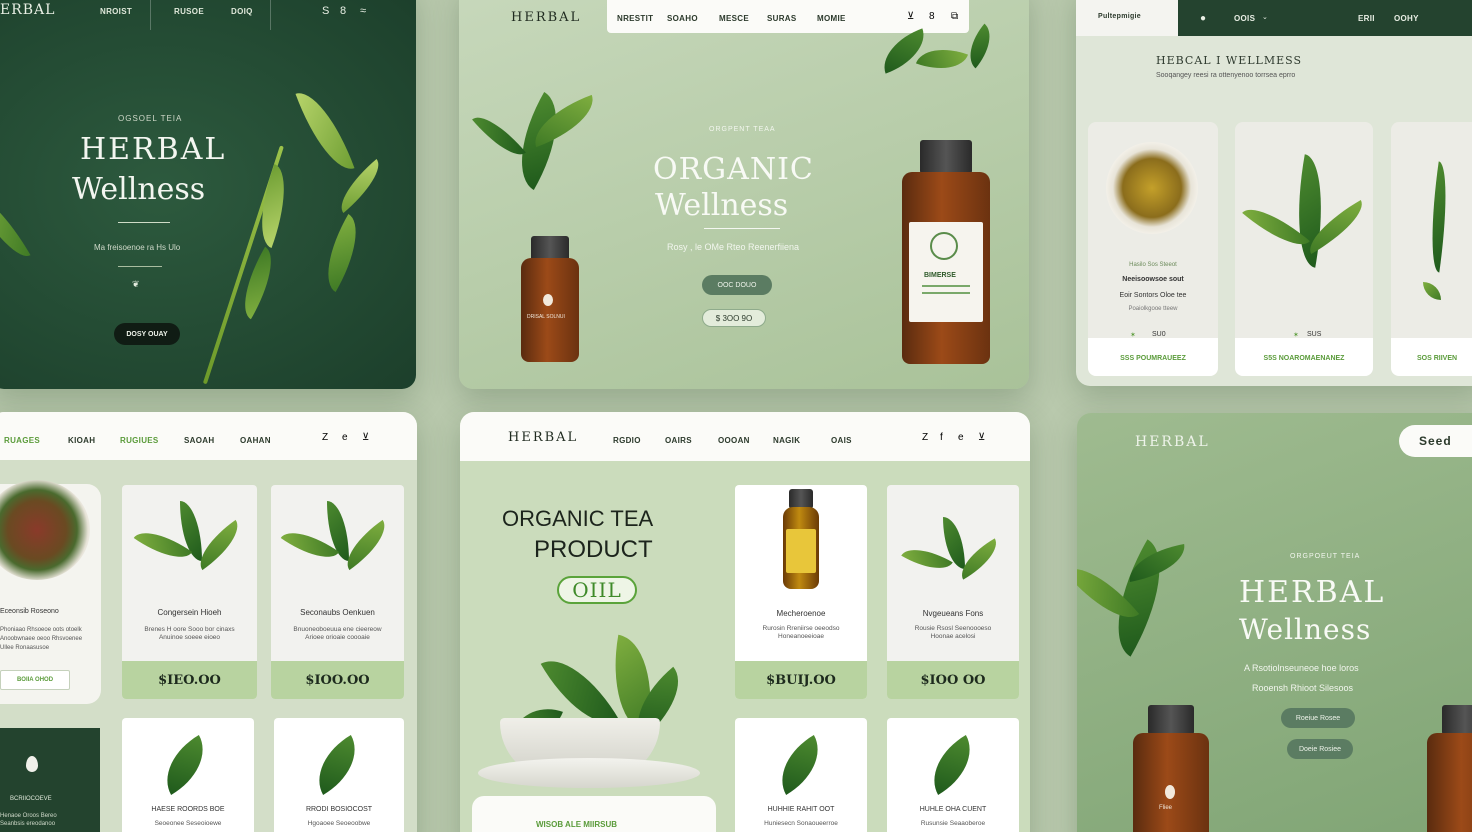 The image size is (1472, 832). I want to click on nav-link: OAHAN, so click(255, 440).